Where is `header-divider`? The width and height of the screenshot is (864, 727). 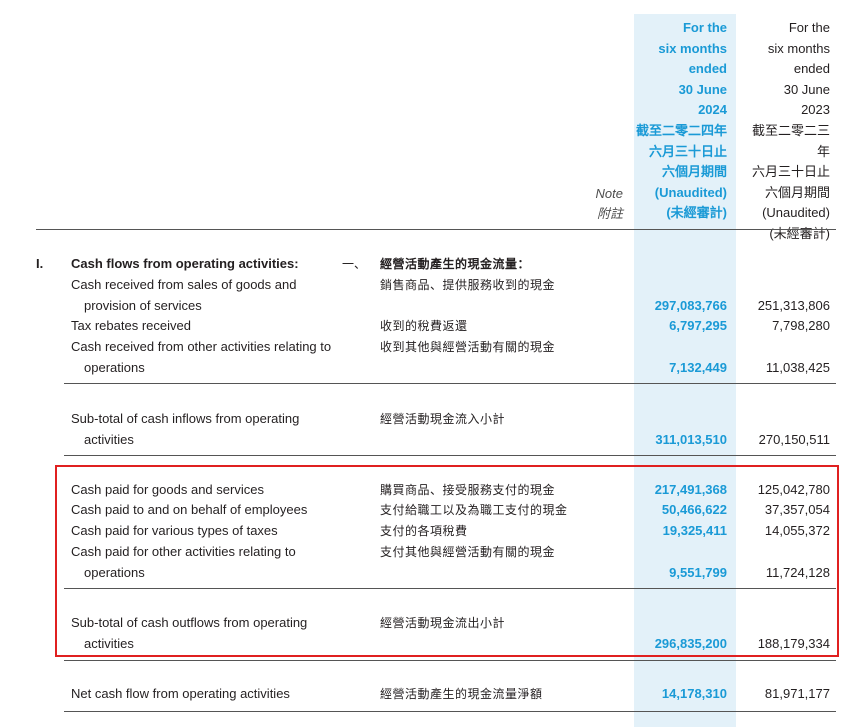
header-divider is located at coordinates (436, 229).